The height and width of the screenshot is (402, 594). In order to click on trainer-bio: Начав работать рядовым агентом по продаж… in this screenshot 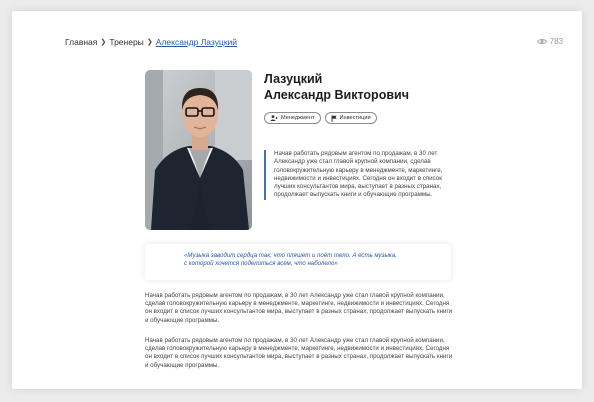, I will do `click(360, 175)`.